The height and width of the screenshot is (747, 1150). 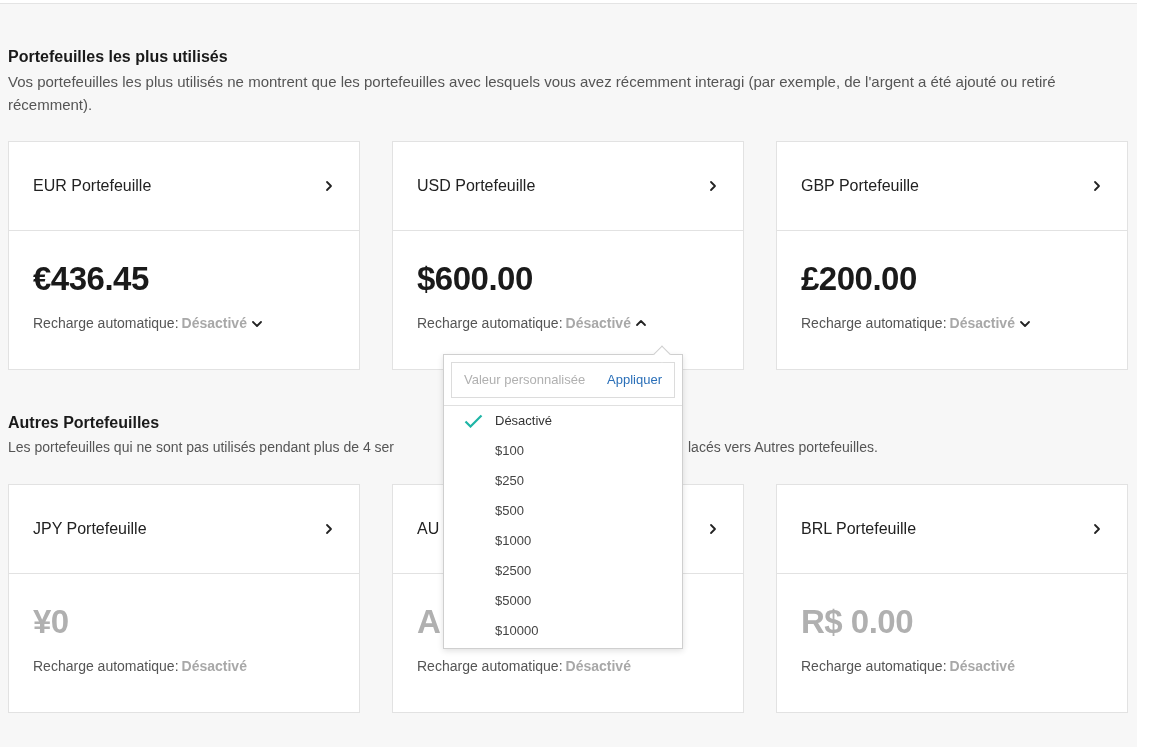 What do you see at coordinates (90, 529) in the screenshot?
I see `wallet-name: JPY Portefeuille` at bounding box center [90, 529].